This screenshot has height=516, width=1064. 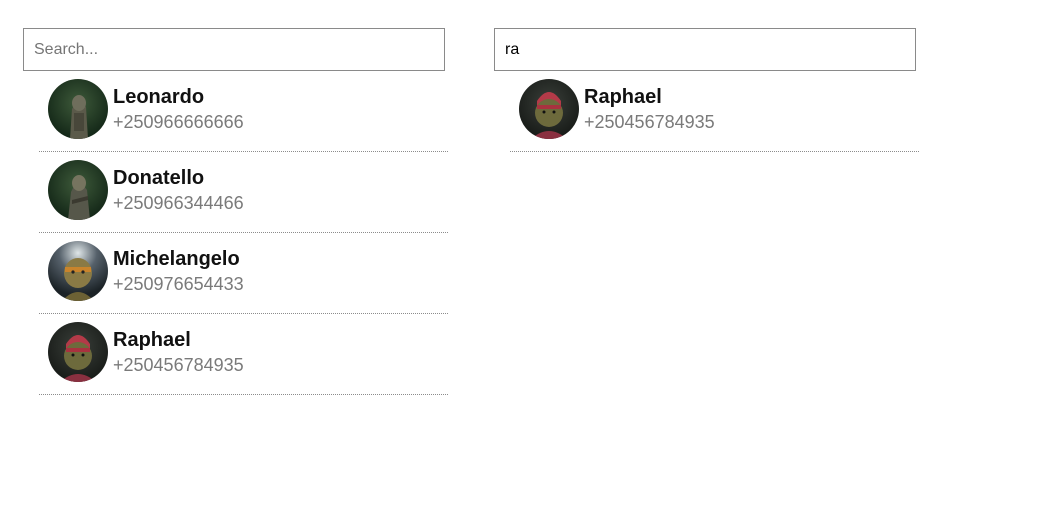 What do you see at coordinates (178, 203) in the screenshot?
I see `contact-phone: +250966344466` at bounding box center [178, 203].